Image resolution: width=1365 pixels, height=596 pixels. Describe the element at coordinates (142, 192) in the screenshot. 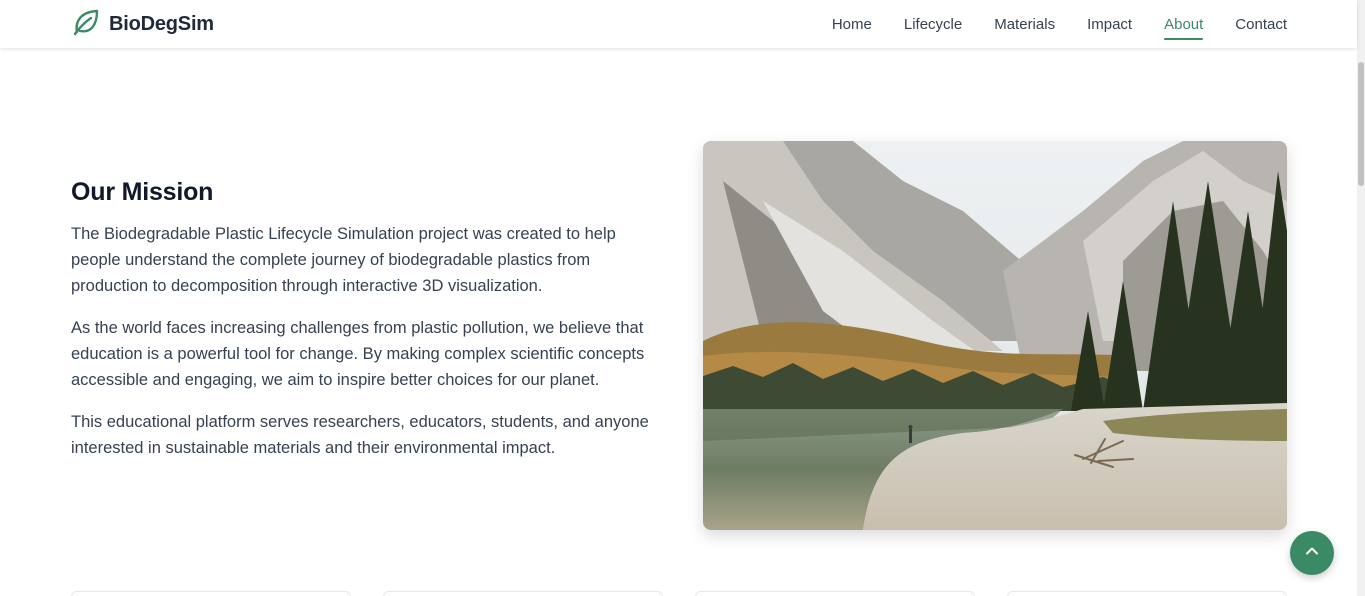

I see `mission-title: Our Mission` at that location.